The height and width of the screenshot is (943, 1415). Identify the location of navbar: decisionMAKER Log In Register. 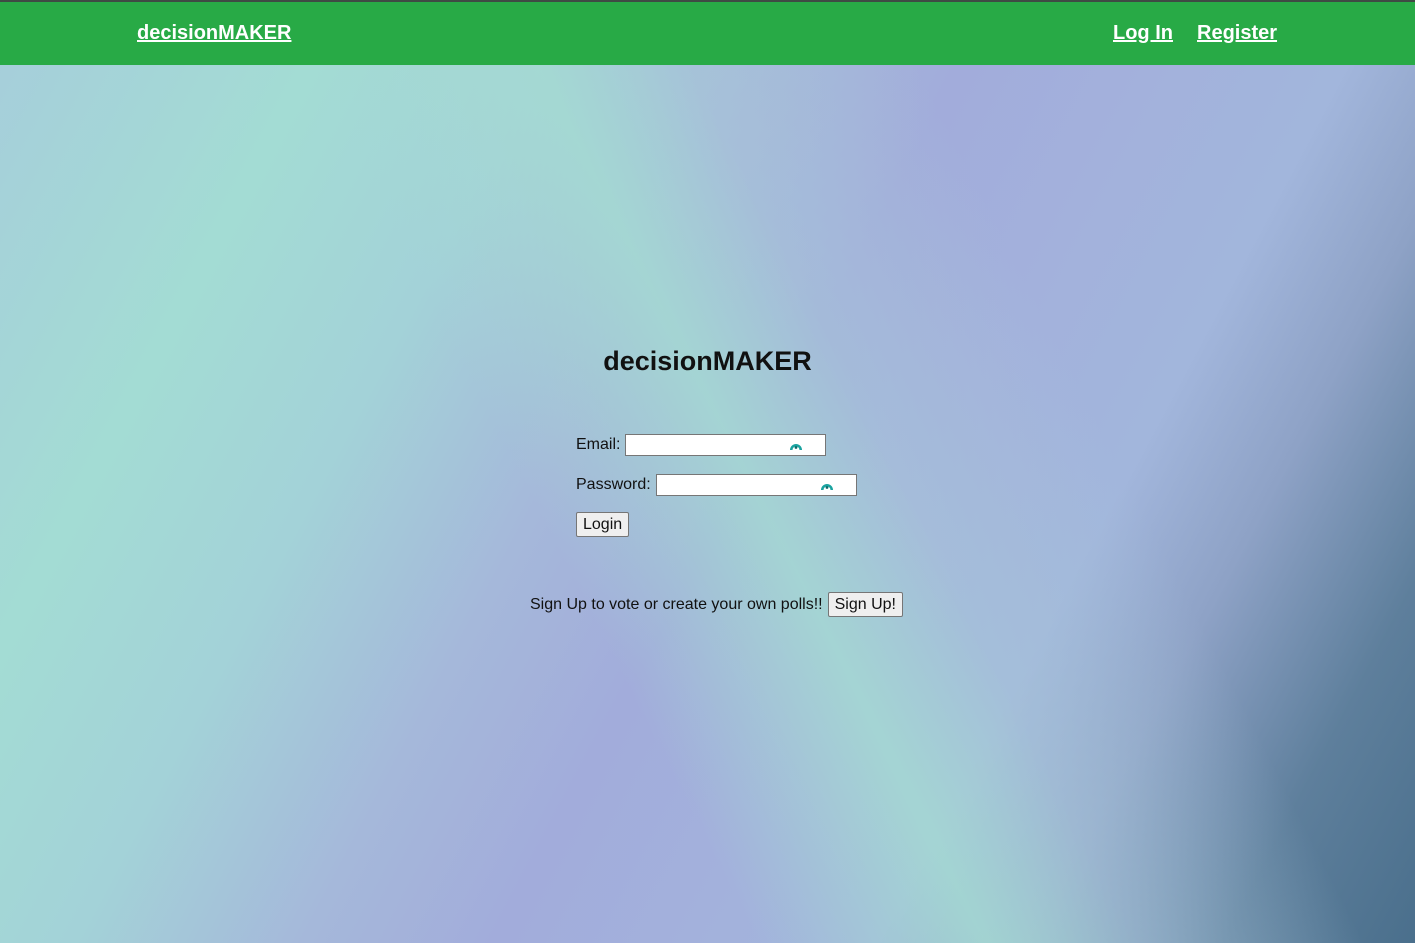
(707, 33).